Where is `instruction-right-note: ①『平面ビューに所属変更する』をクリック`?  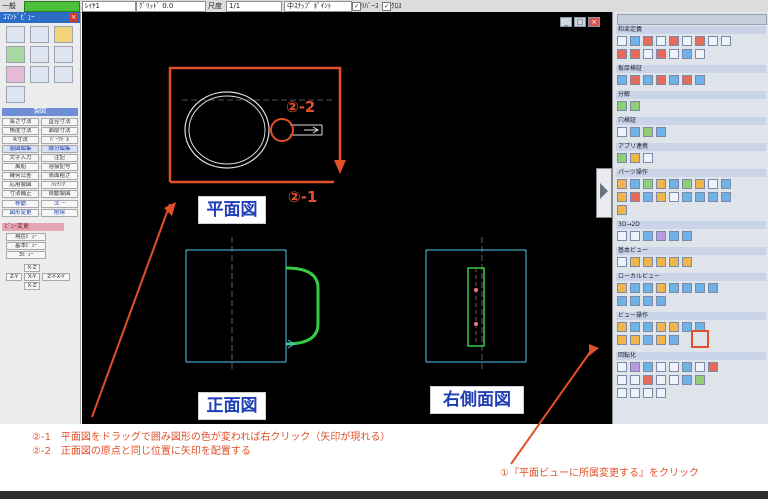
instruction-right-note: ①『平面ビューに所属変更する』をクリック is located at coordinates (599, 473).